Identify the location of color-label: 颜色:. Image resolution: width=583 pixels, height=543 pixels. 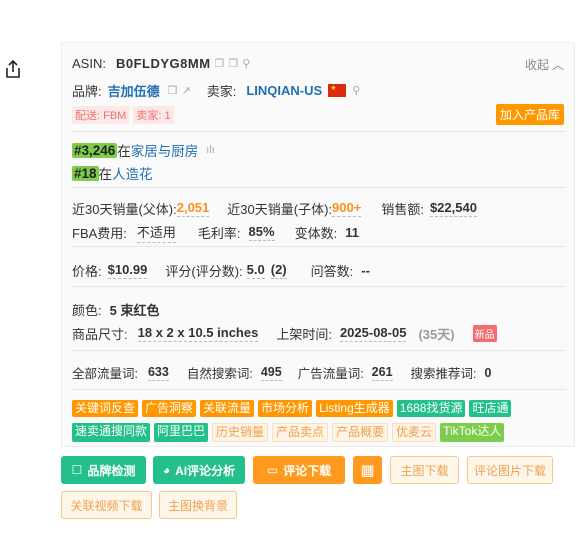
(87, 310).